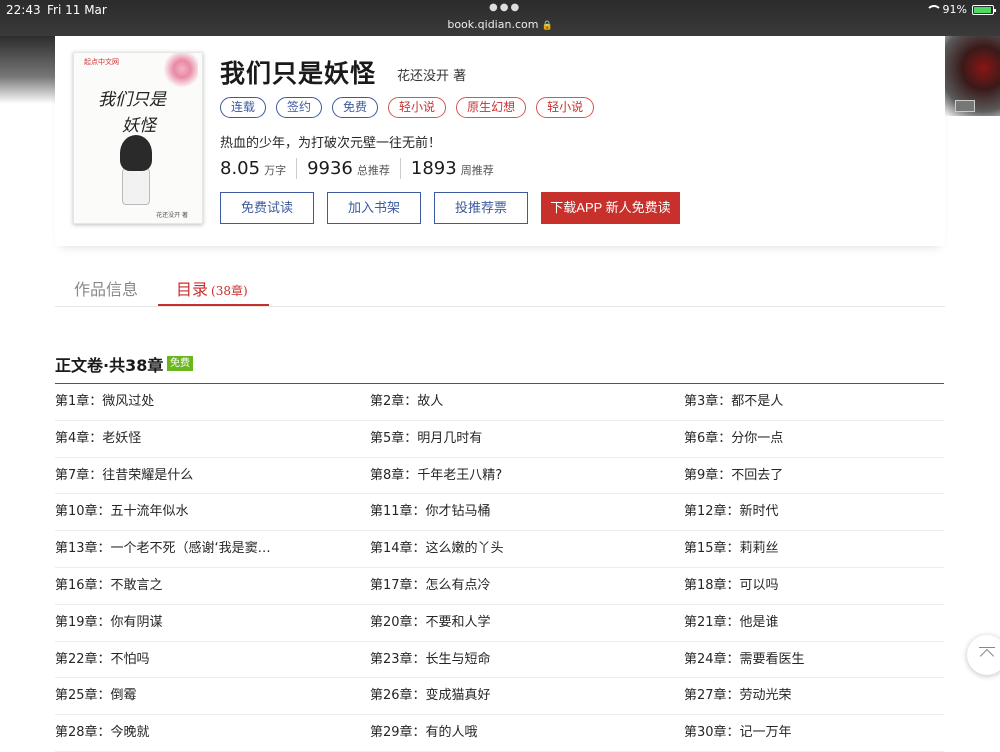 The width and height of the screenshot is (1000, 752). I want to click on tag-serializing: 连载, so click(243, 107).